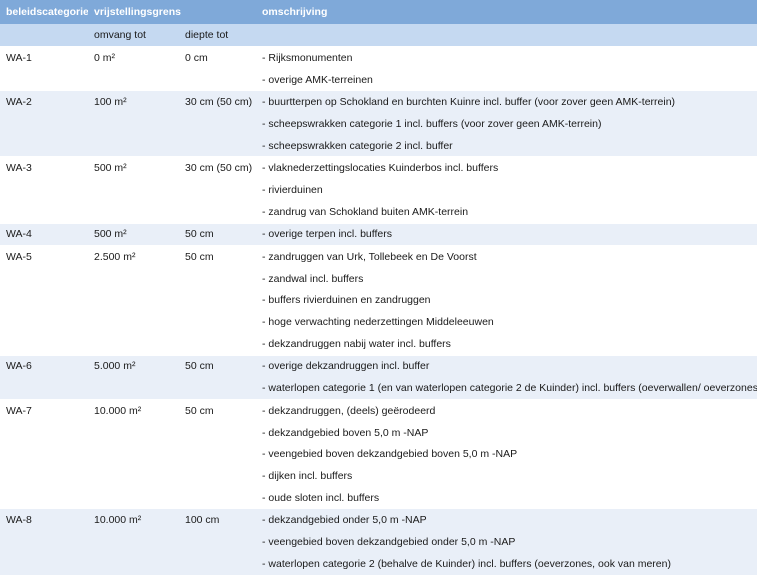  Describe the element at coordinates (44, 102) in the screenshot. I see `cell-beleidscategorie: WA-2` at that location.